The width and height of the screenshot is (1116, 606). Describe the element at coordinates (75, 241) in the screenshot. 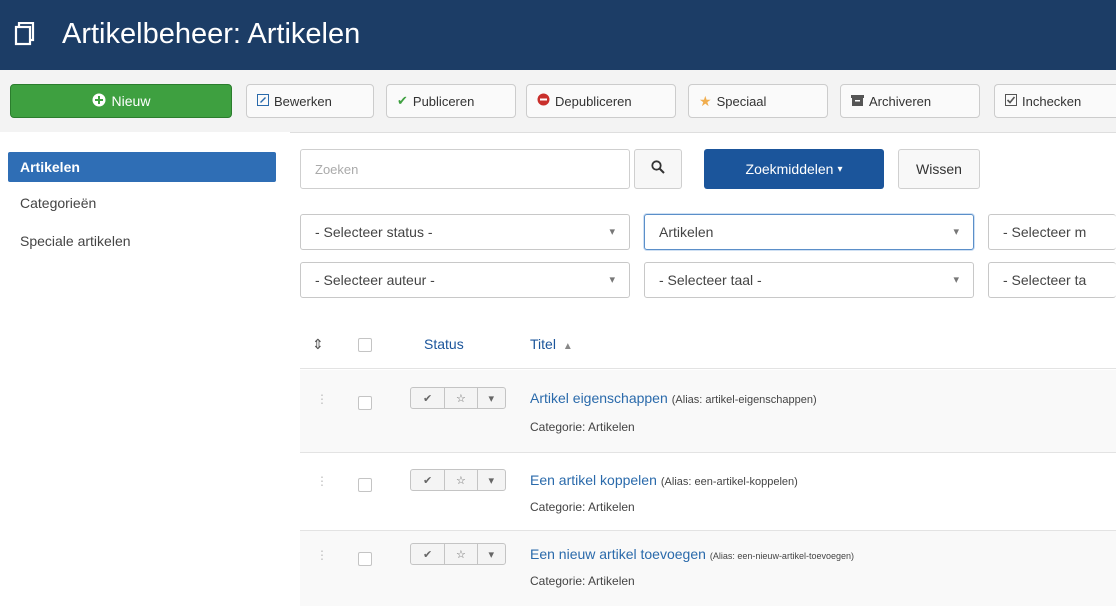

I see `sidebar-item-label: Speciale artikelen` at that location.